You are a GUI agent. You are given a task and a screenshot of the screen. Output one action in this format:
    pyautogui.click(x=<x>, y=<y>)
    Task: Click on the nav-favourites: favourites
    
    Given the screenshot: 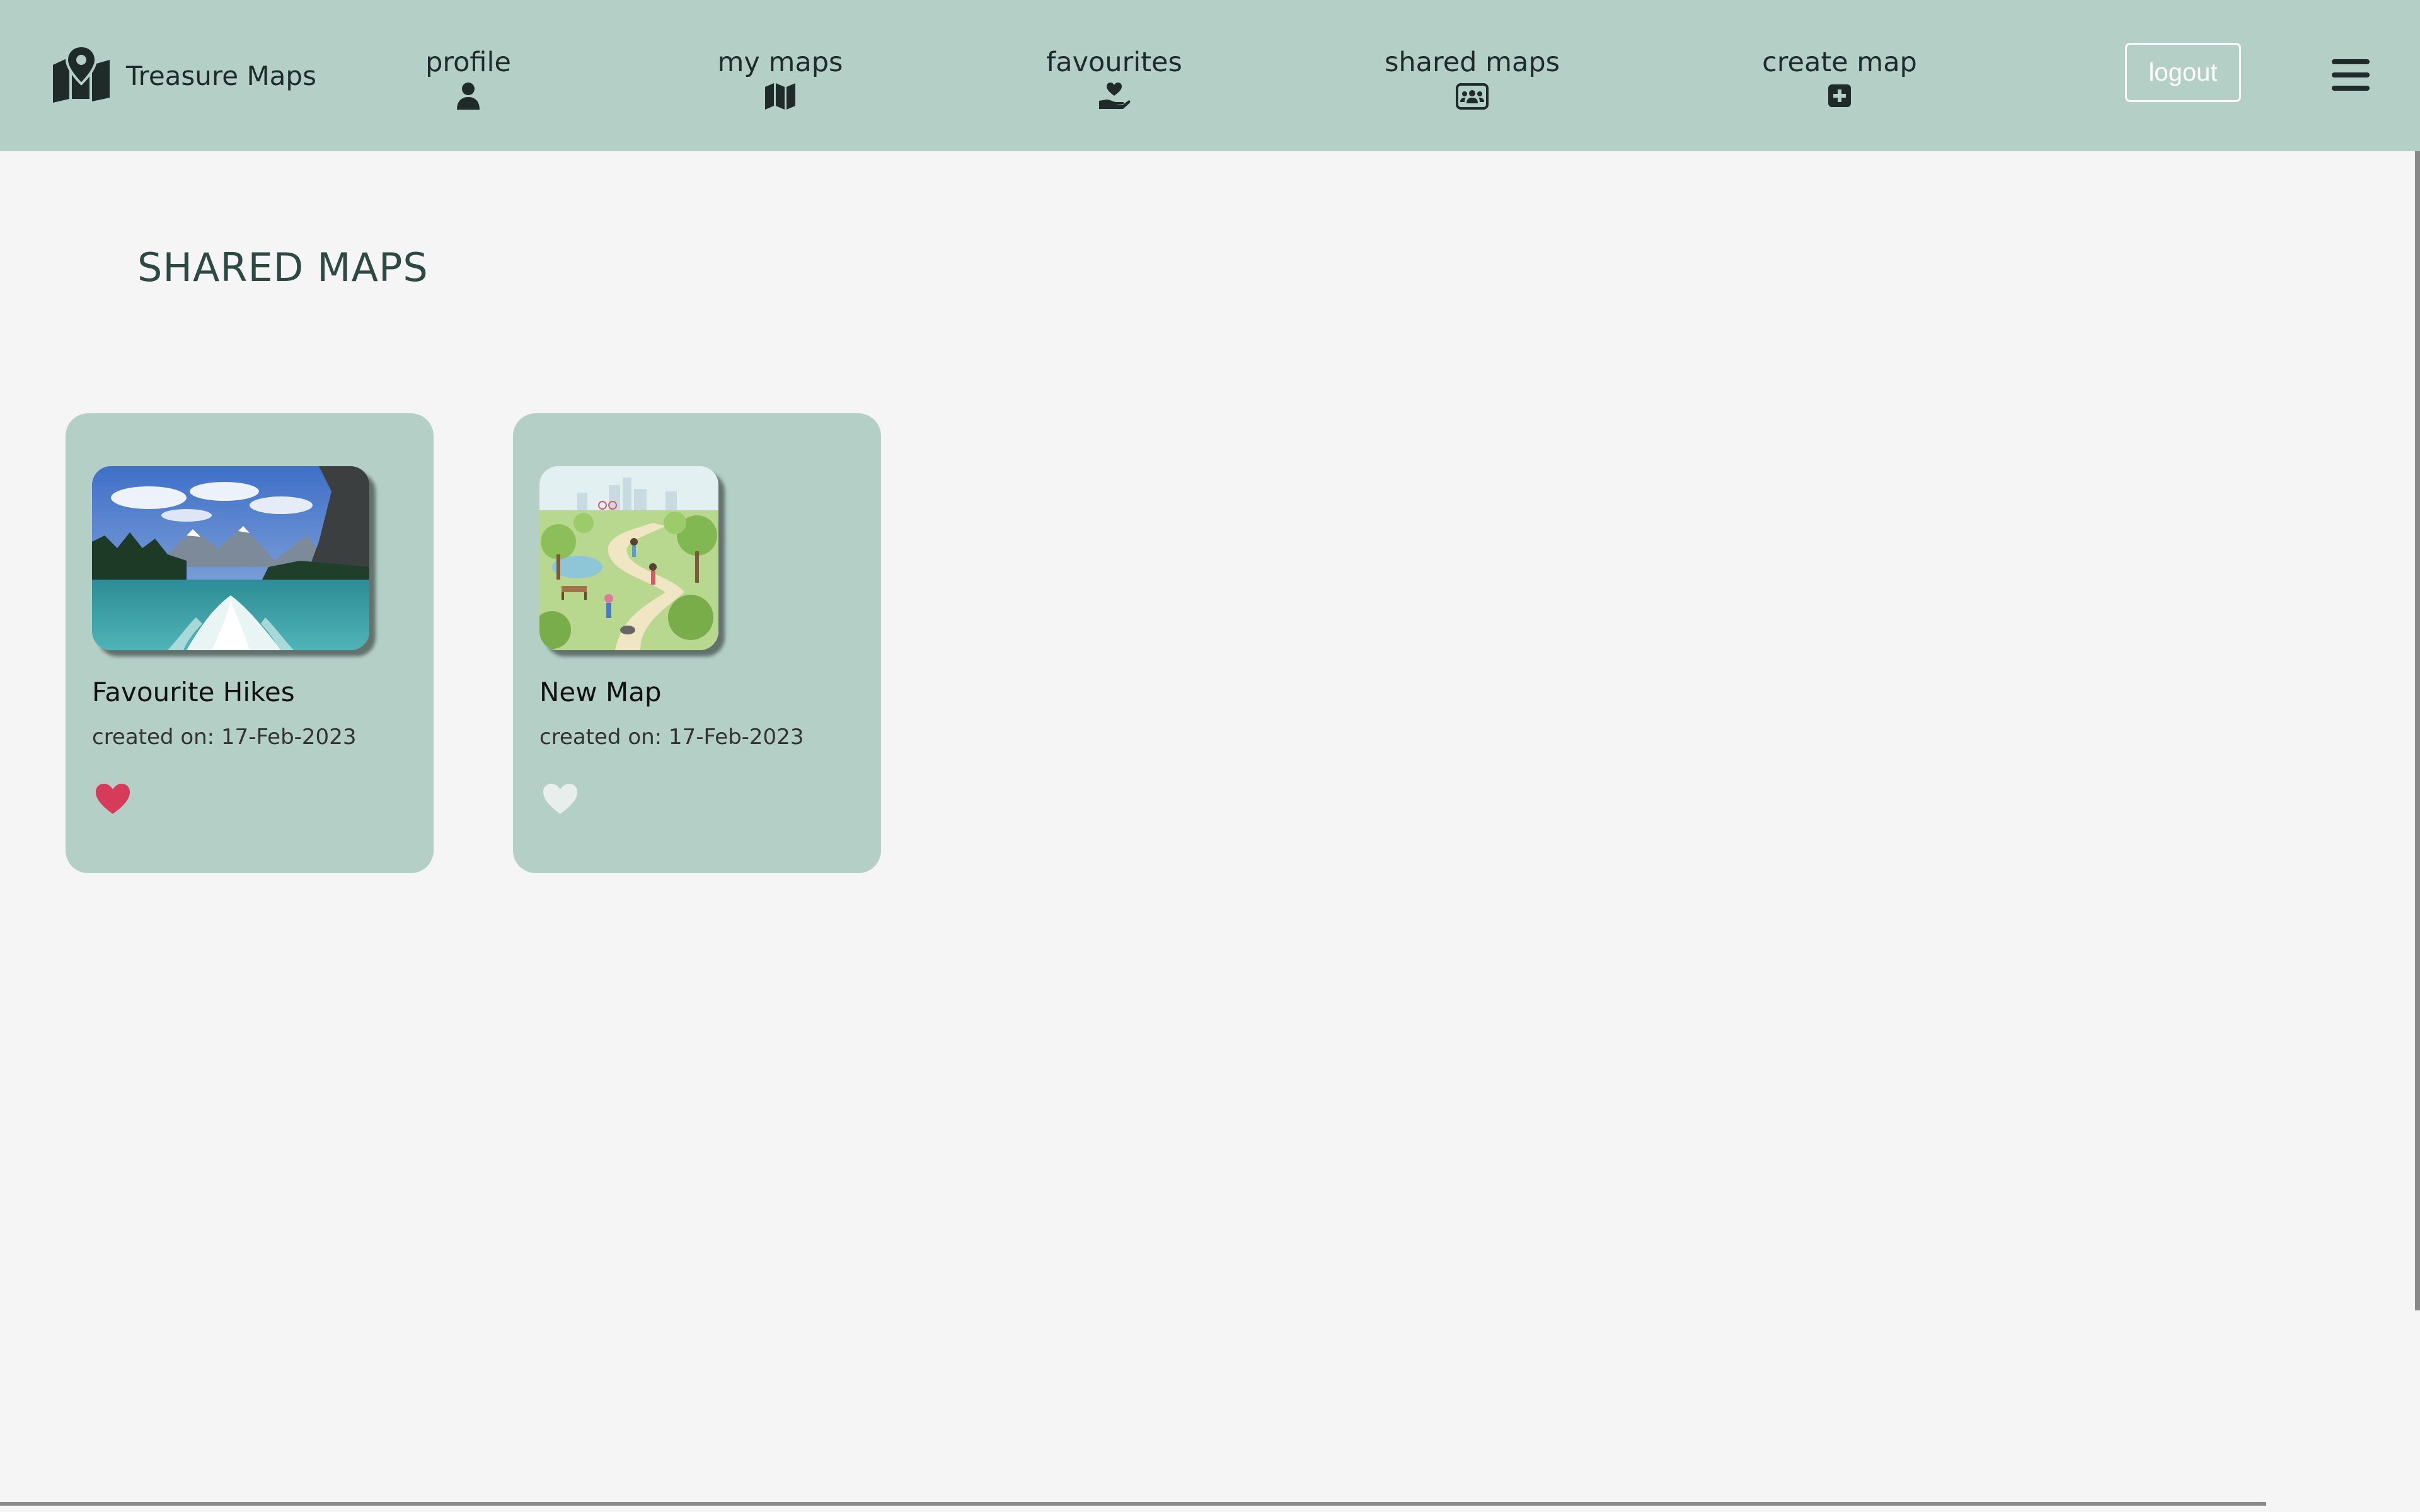 What is the action you would take?
    pyautogui.click(x=1114, y=78)
    